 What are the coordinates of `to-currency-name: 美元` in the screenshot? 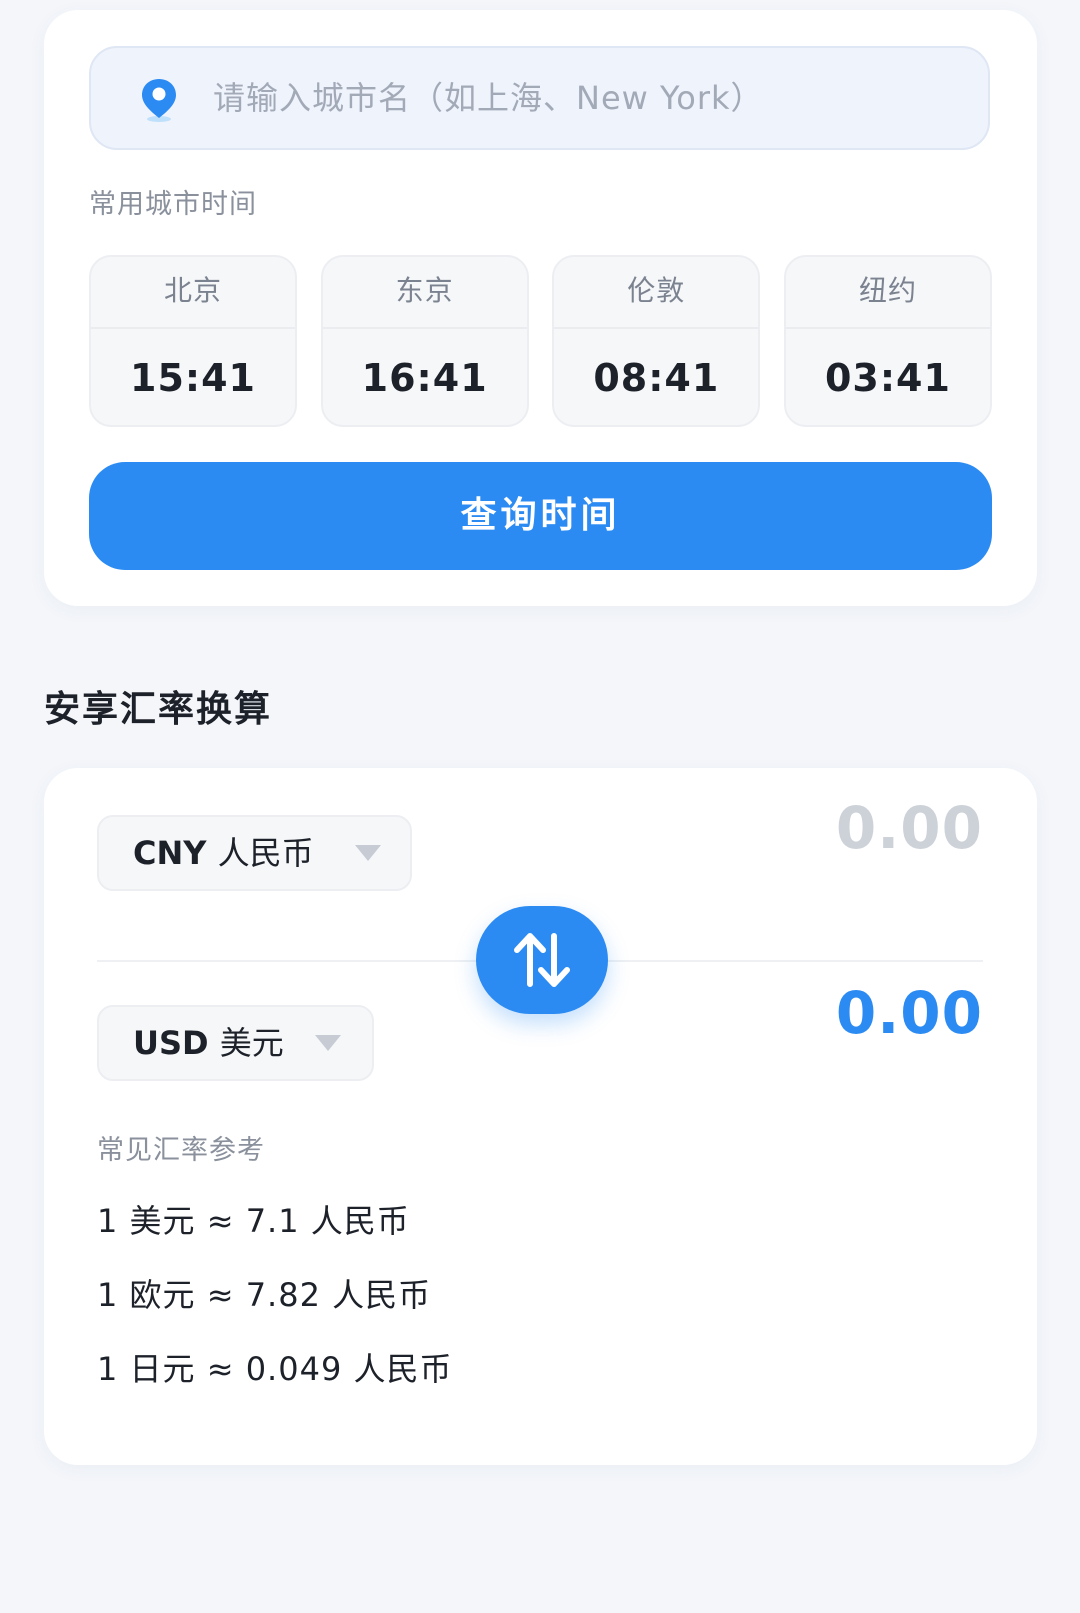 It's located at (251, 1043).